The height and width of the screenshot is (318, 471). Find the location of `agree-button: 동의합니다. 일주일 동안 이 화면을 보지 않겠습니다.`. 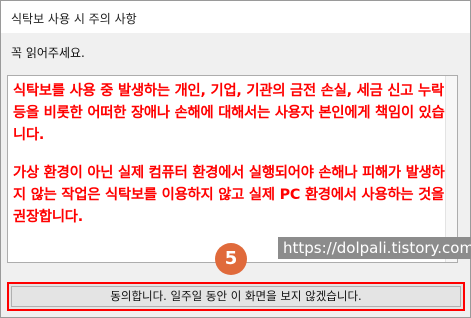

agree-button: 동의합니다. 일주일 동안 이 화면을 보지 않겠습니다. is located at coordinates (236, 296).